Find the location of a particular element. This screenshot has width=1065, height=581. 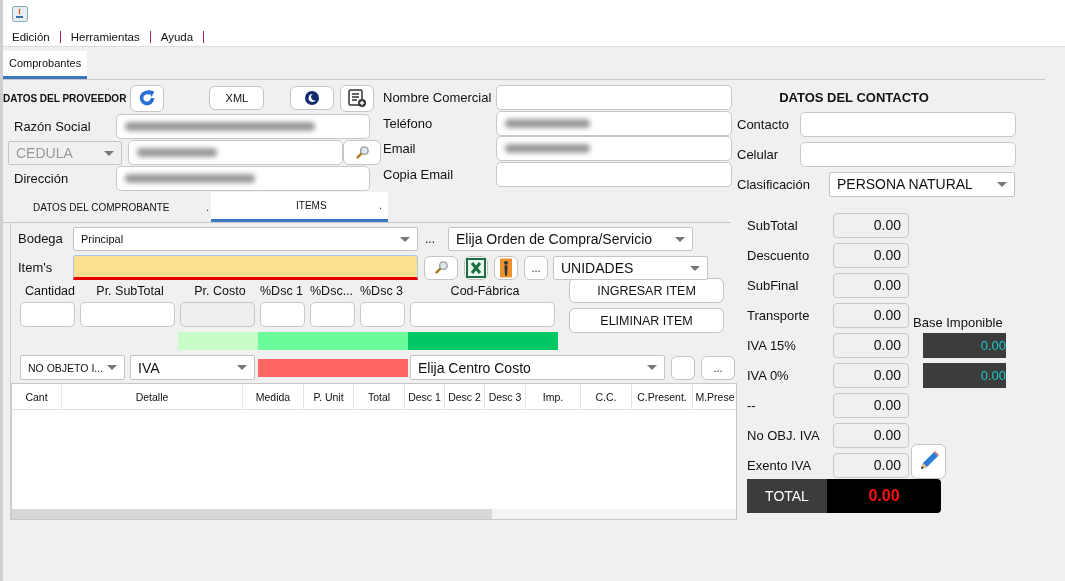

field-label: Celular is located at coordinates (758, 154).